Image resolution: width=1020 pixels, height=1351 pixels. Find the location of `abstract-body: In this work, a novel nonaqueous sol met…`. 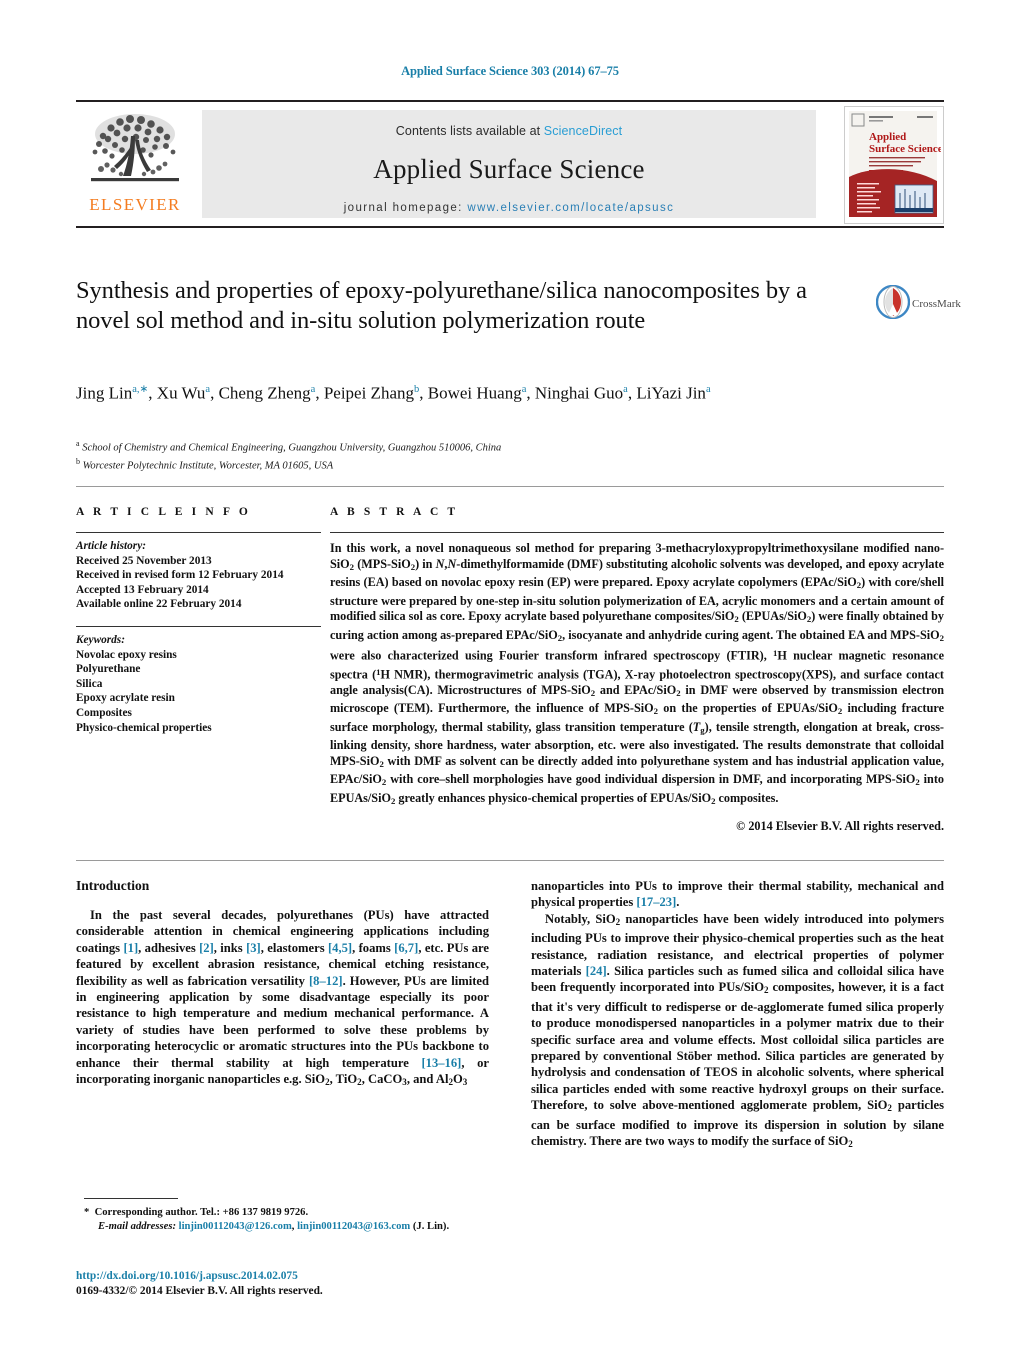

abstract-body: In this work, a novel nonaqueous sol met… is located at coordinates (637, 673).